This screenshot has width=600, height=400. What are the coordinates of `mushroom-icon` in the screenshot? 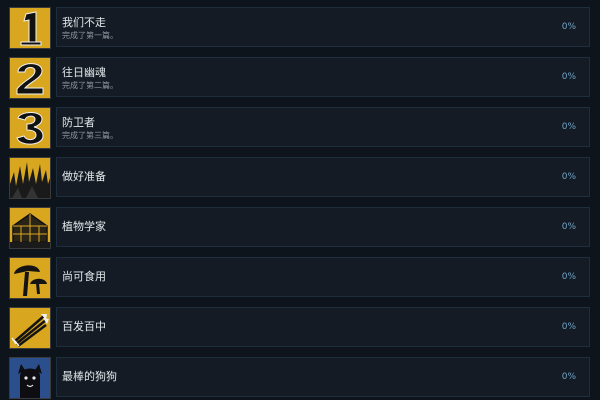 It's located at (30, 278).